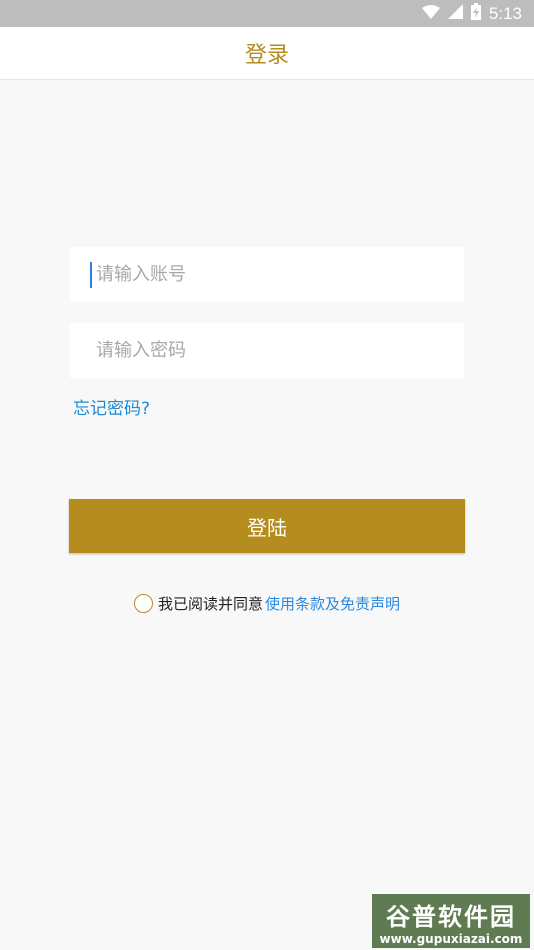 This screenshot has height=950, width=534. Describe the element at coordinates (455, 13) in the screenshot. I see `cell-signal-icon` at that location.